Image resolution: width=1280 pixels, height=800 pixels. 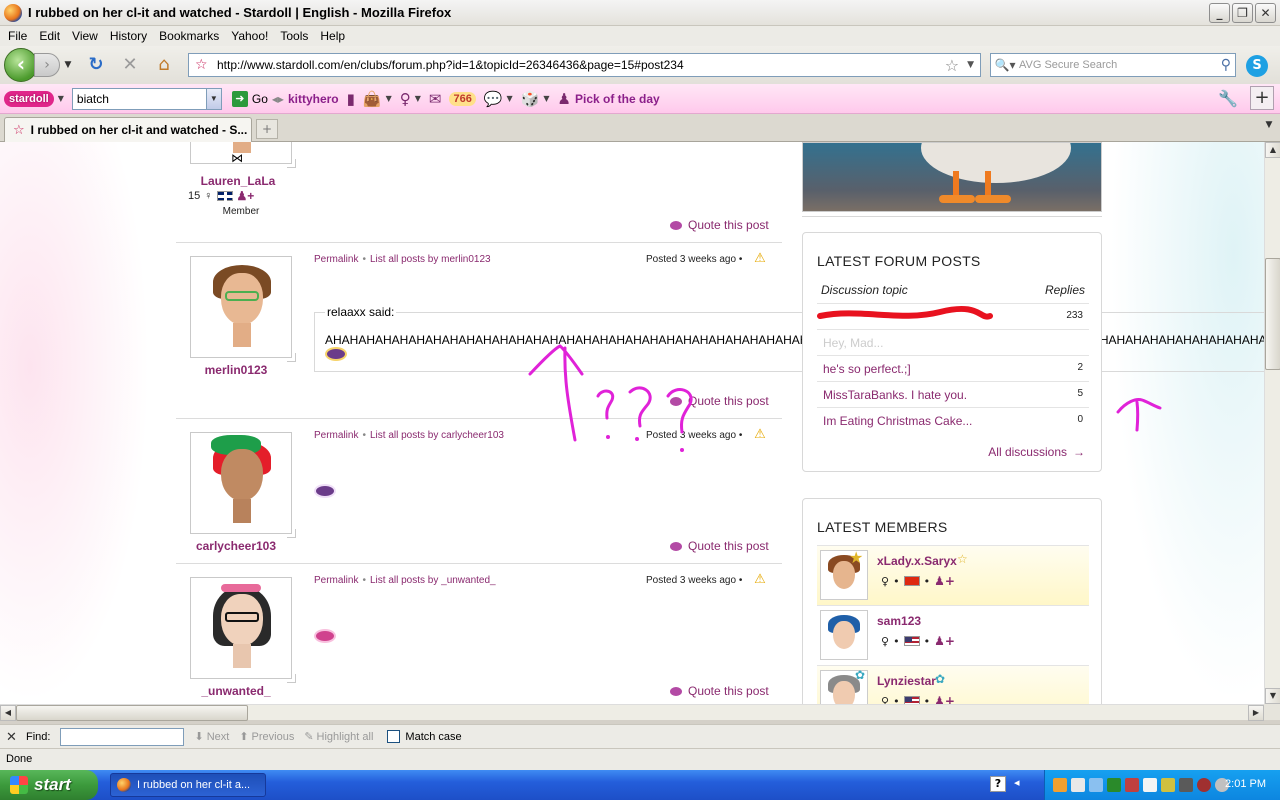 I want to click on scroll-thumb, so click(x=1272, y=314).